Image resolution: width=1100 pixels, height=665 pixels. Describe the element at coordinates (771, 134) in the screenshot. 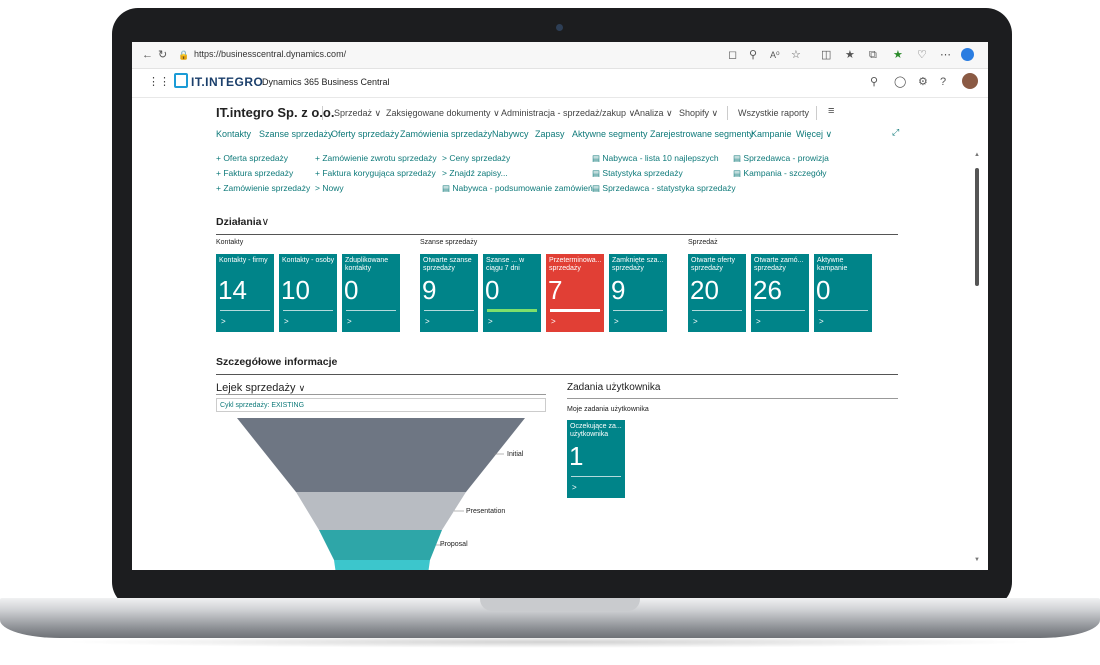

I see `nav-kampanie: Kampanie` at that location.